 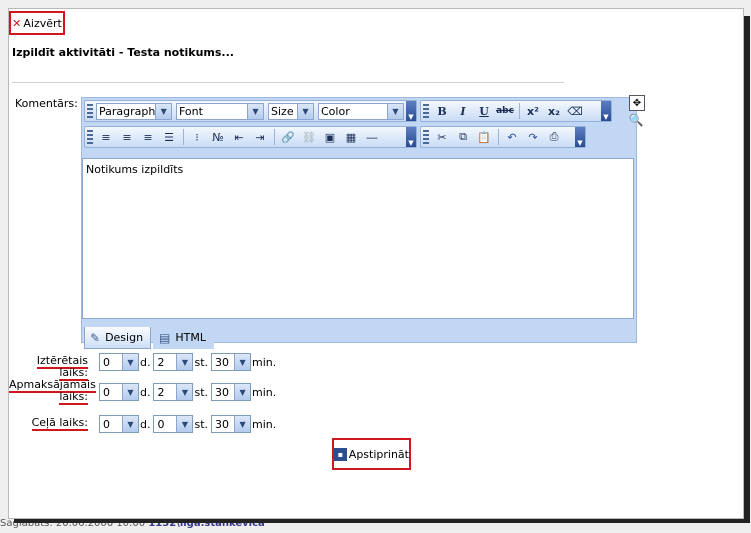 I want to click on close-icon: ✕, so click(x=17, y=23).